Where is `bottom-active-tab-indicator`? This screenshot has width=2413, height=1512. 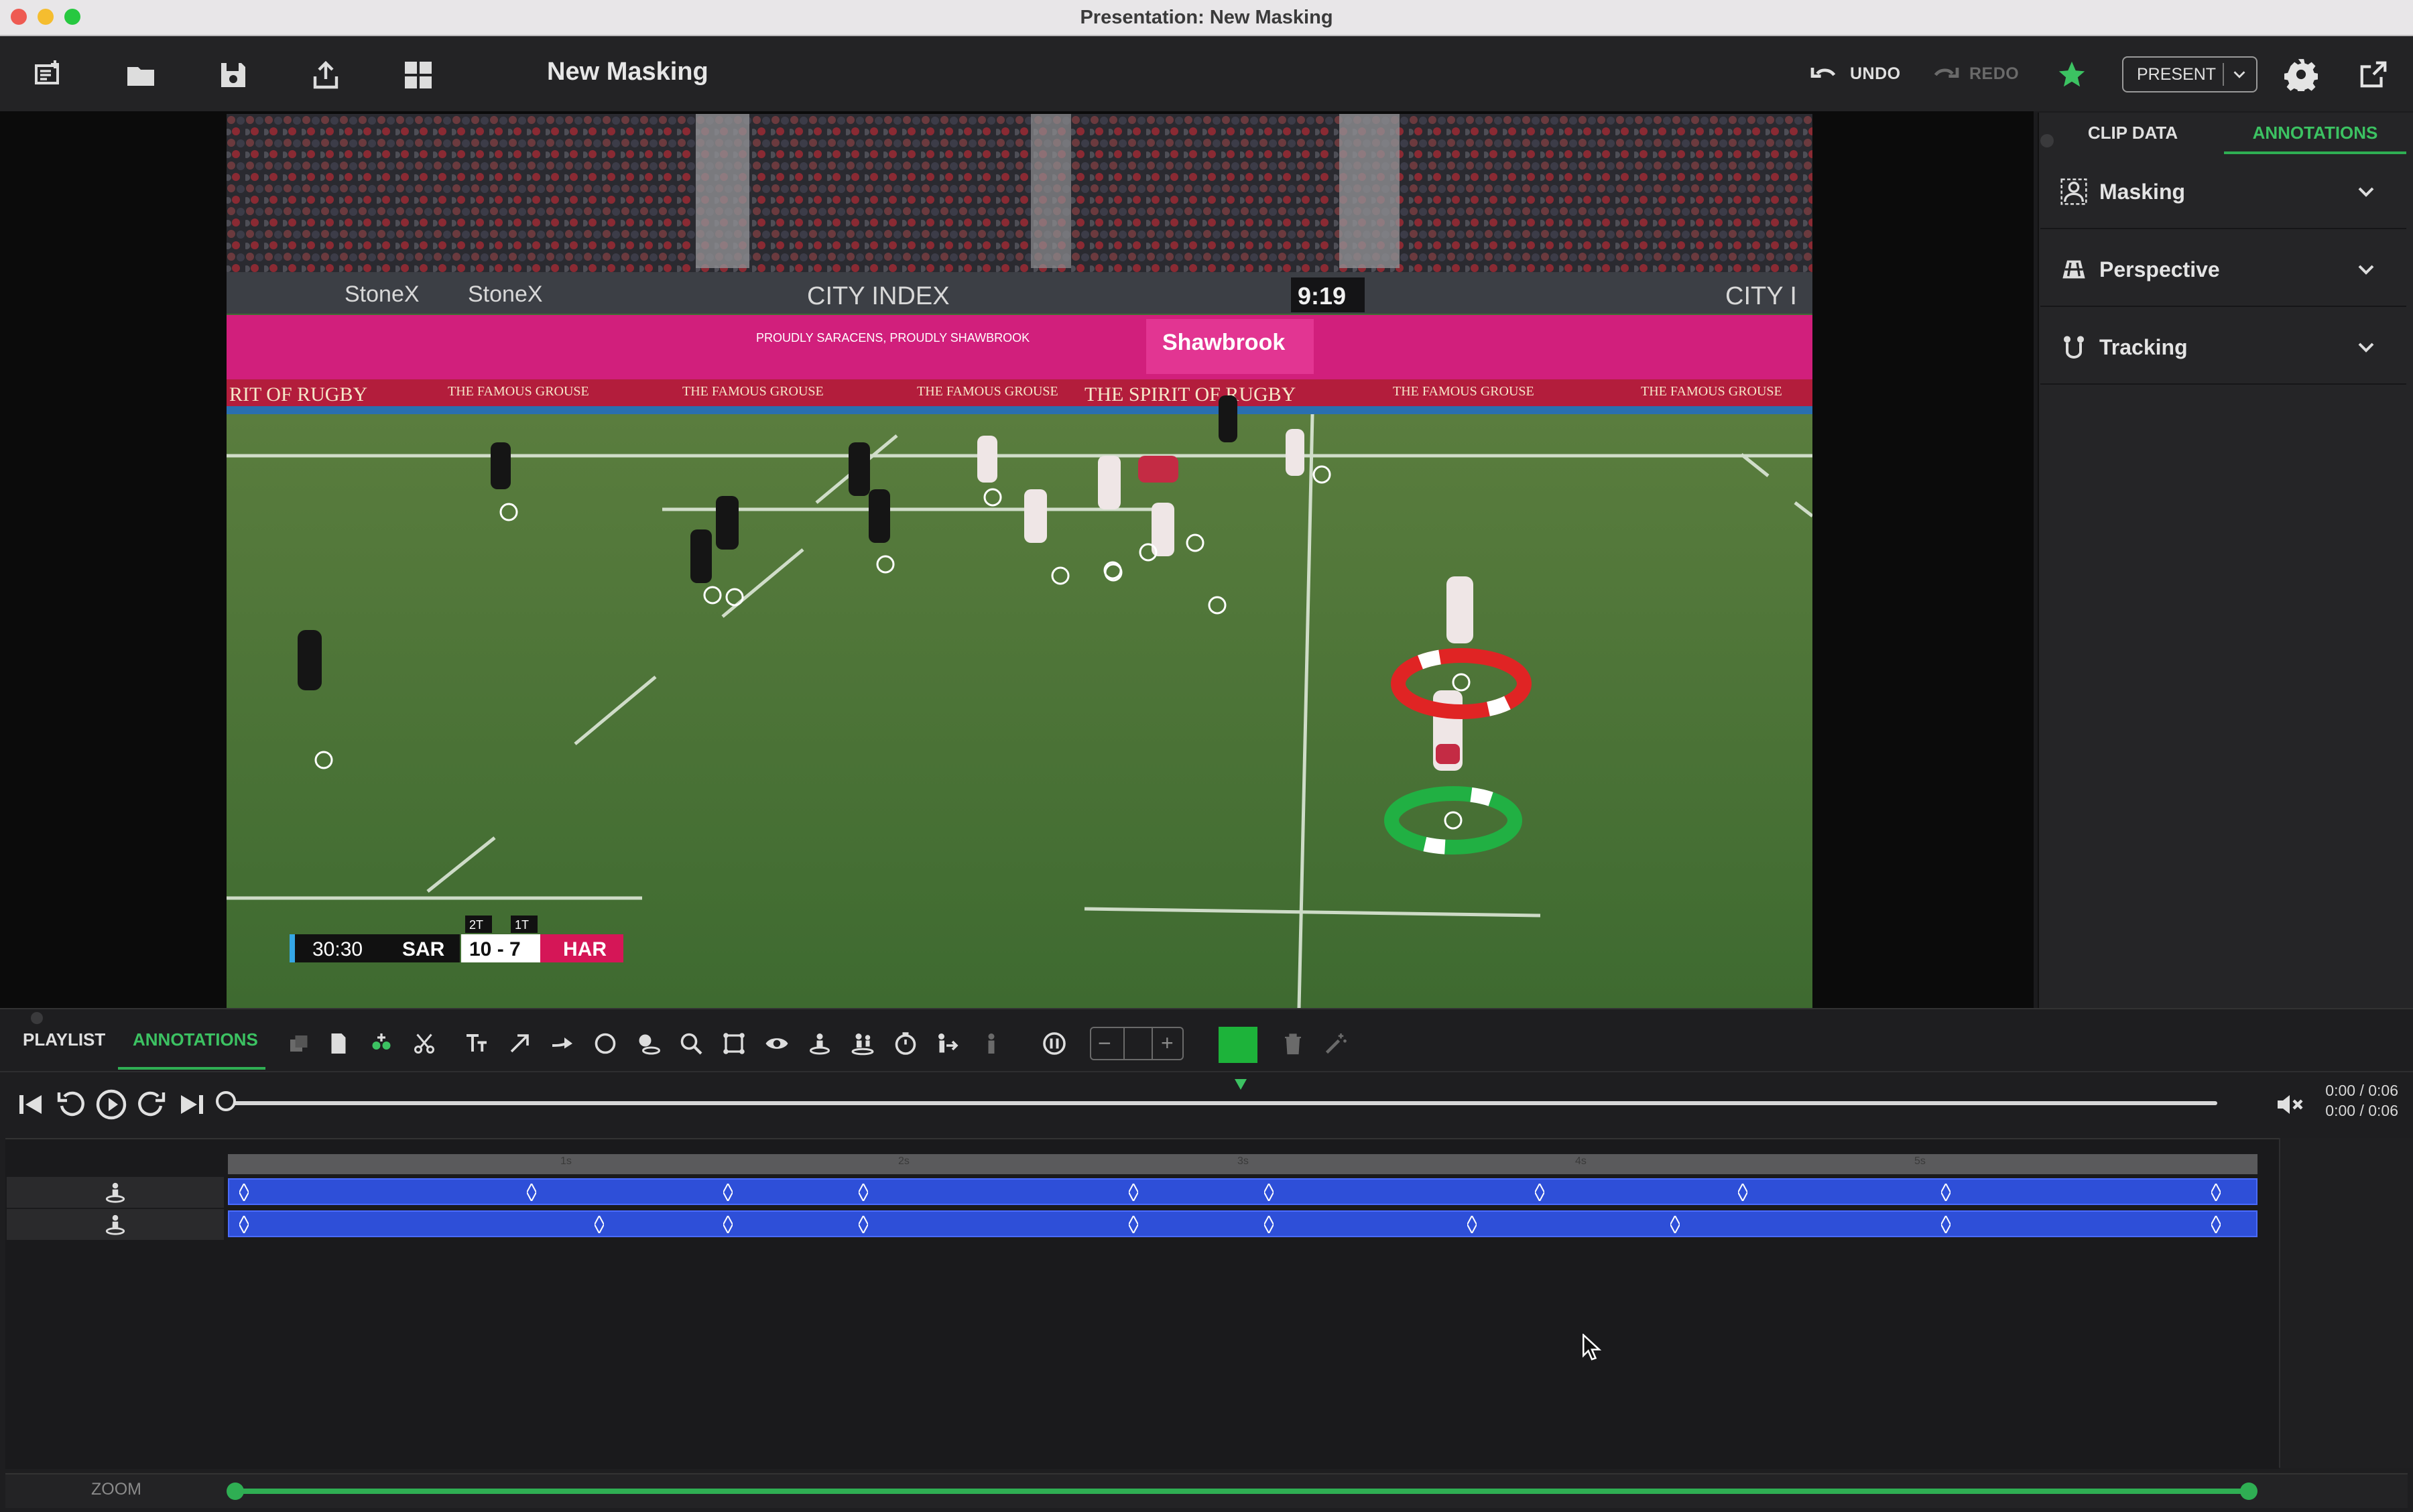
bottom-active-tab-indicator is located at coordinates (191, 1068).